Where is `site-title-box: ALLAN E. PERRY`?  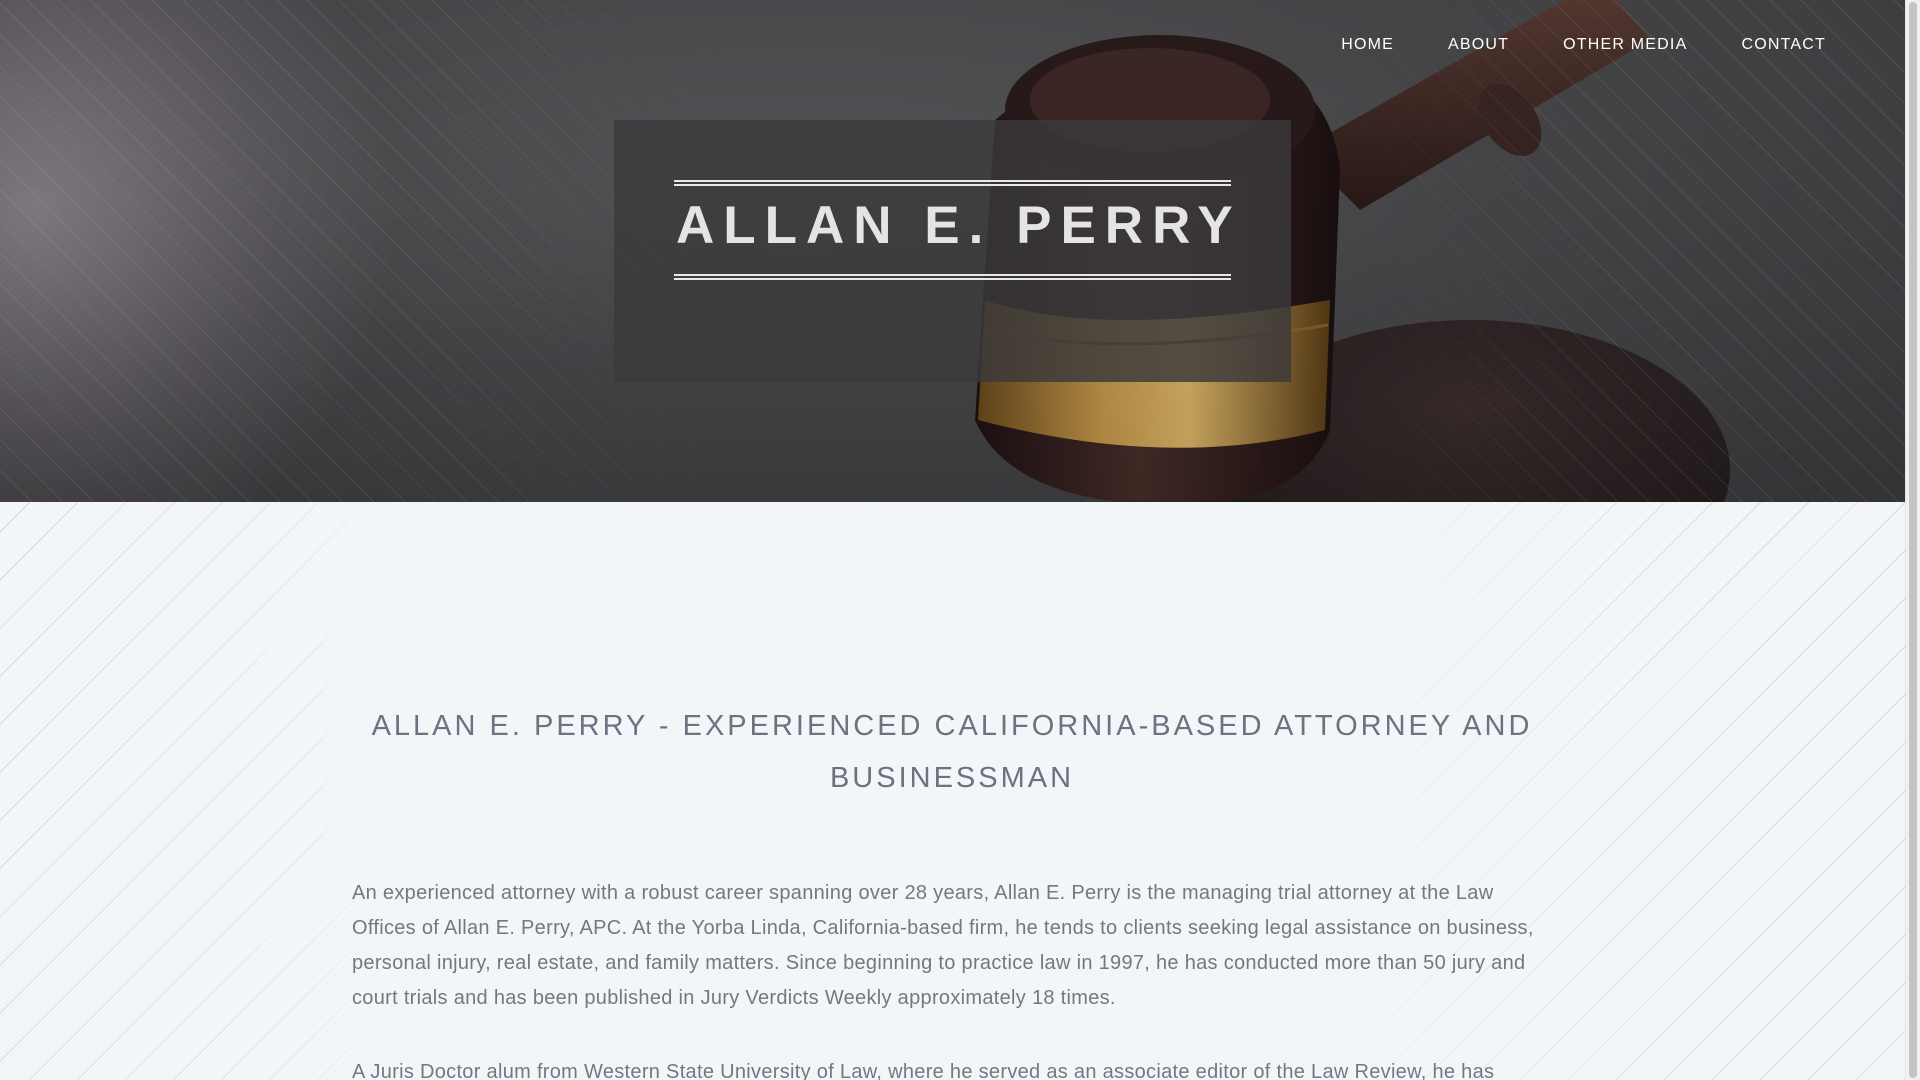 site-title-box: ALLAN E. PERRY is located at coordinates (952, 251).